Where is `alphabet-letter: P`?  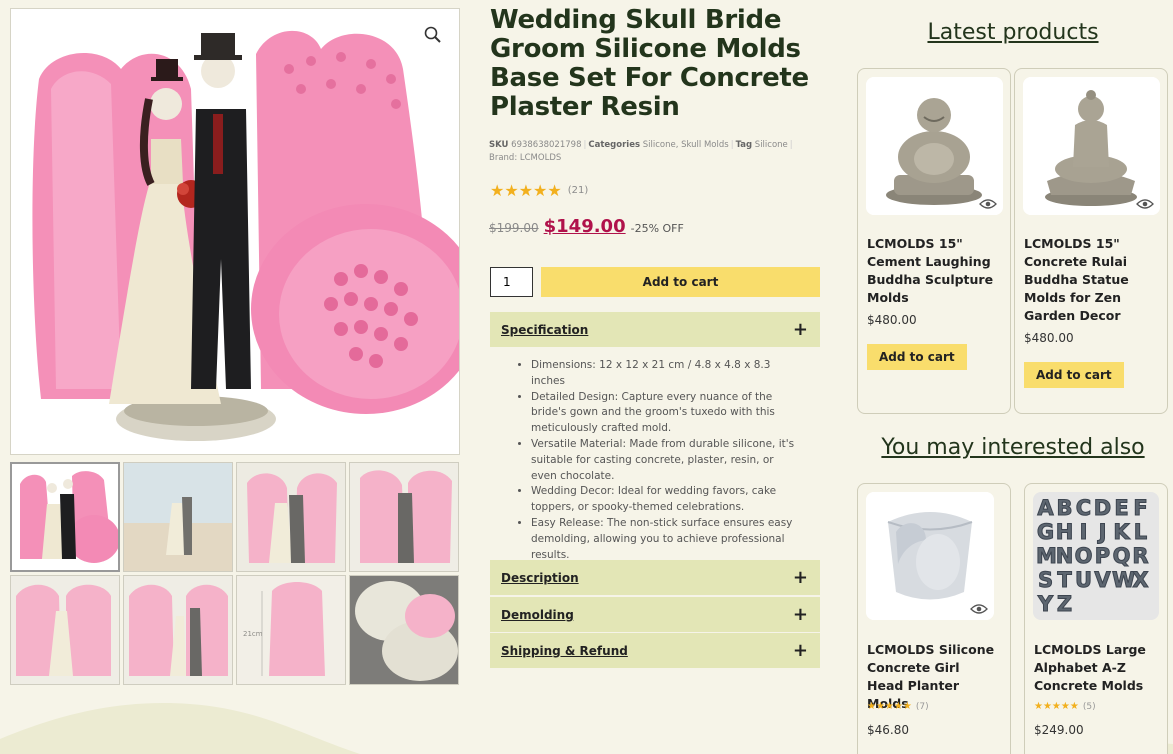 alphabet-letter: P is located at coordinates (1102, 556).